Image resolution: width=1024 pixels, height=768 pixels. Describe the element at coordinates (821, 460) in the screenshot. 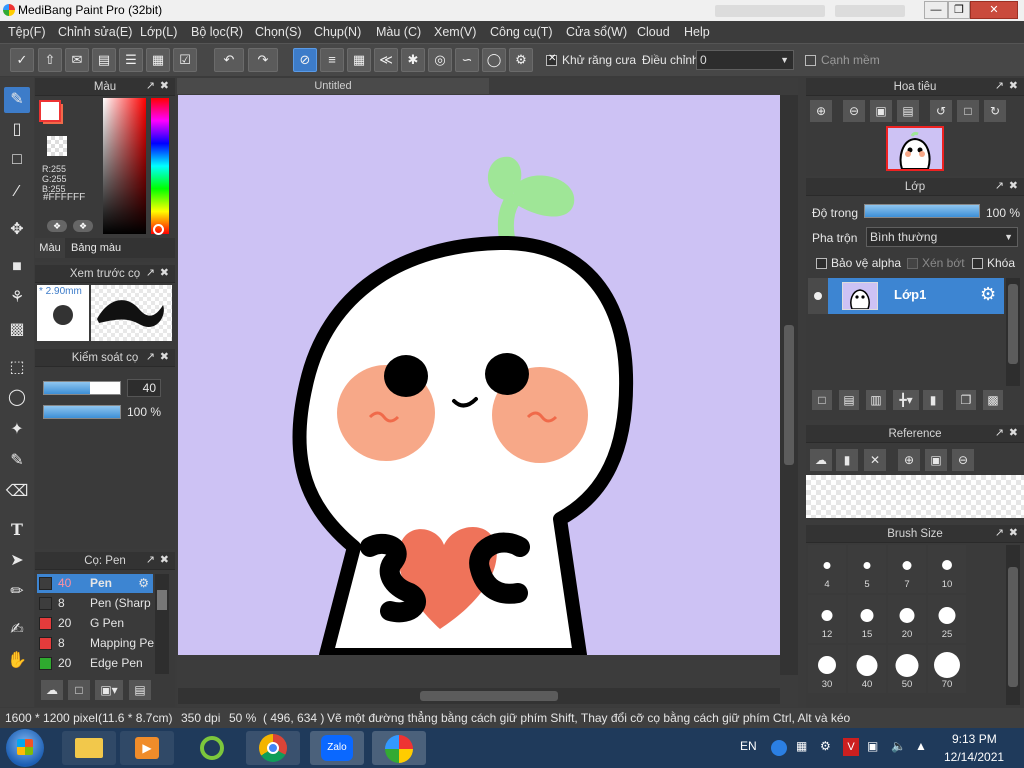

I see `cloud-upload-icon: ☁` at that location.